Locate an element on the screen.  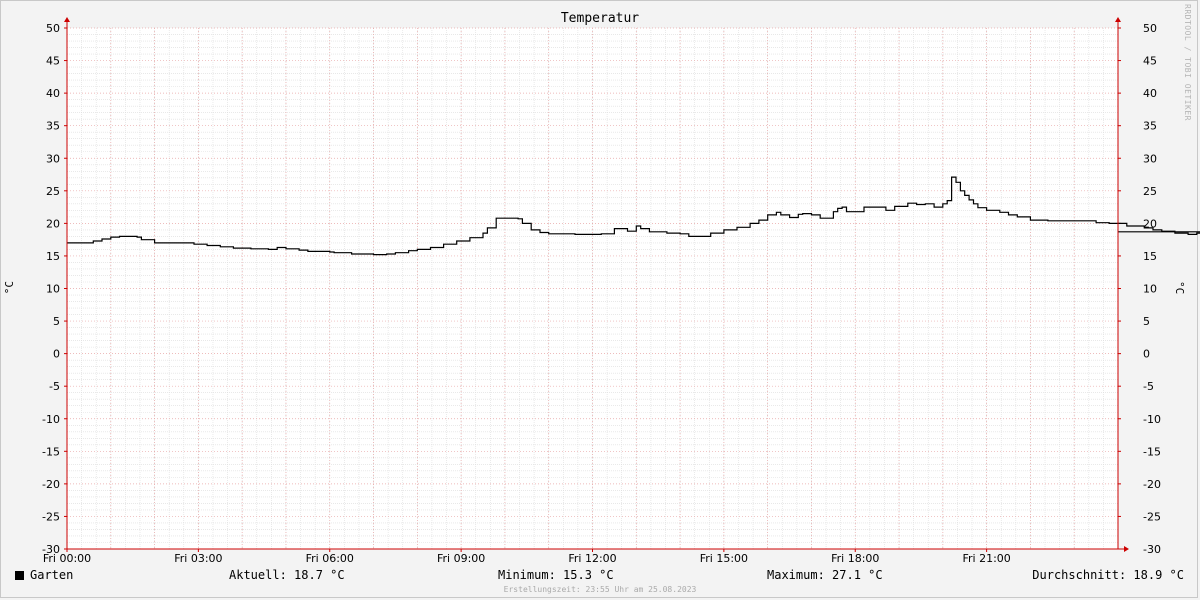
x-tick-label: Fri 03:00 is located at coordinates (198, 558).